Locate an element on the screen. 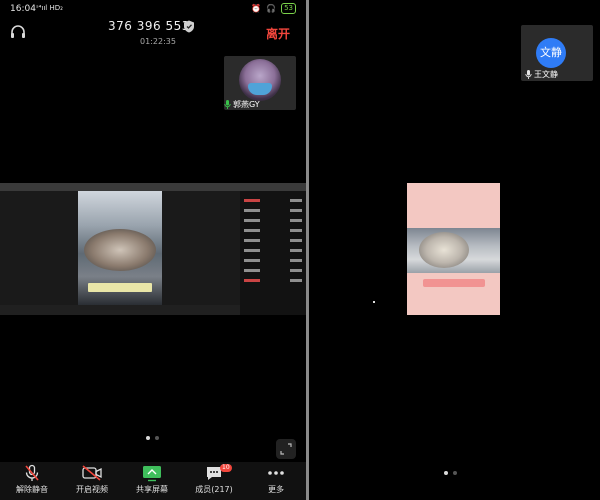 Image resolution: width=600 pixels, height=500 pixels. participant-name-row: 王文静 is located at coordinates (541, 74).